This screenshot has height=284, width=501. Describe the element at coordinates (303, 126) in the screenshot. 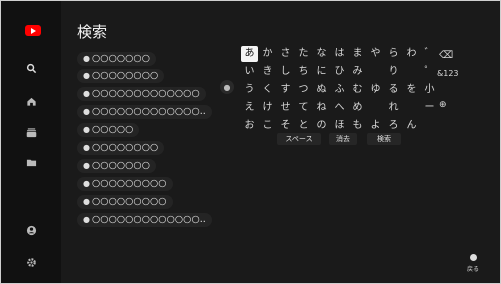

I see `key: と` at that location.